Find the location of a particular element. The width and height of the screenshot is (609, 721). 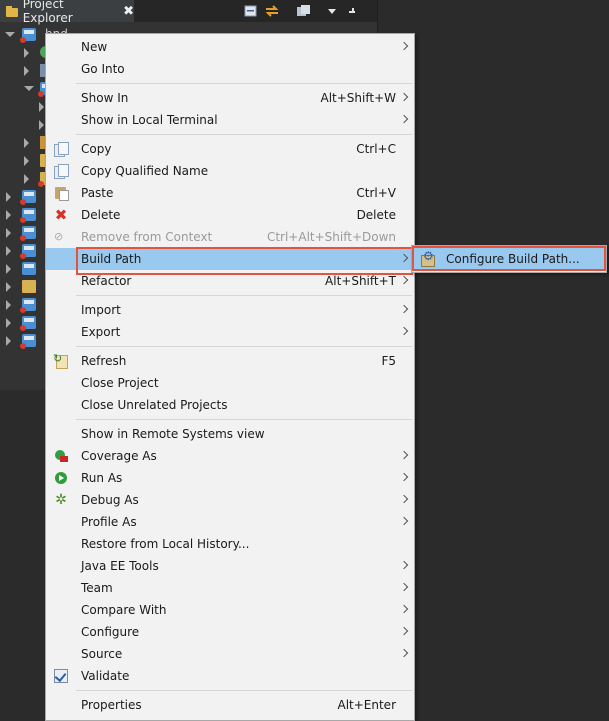

debug-icon: ✲ is located at coordinates (61, 500).